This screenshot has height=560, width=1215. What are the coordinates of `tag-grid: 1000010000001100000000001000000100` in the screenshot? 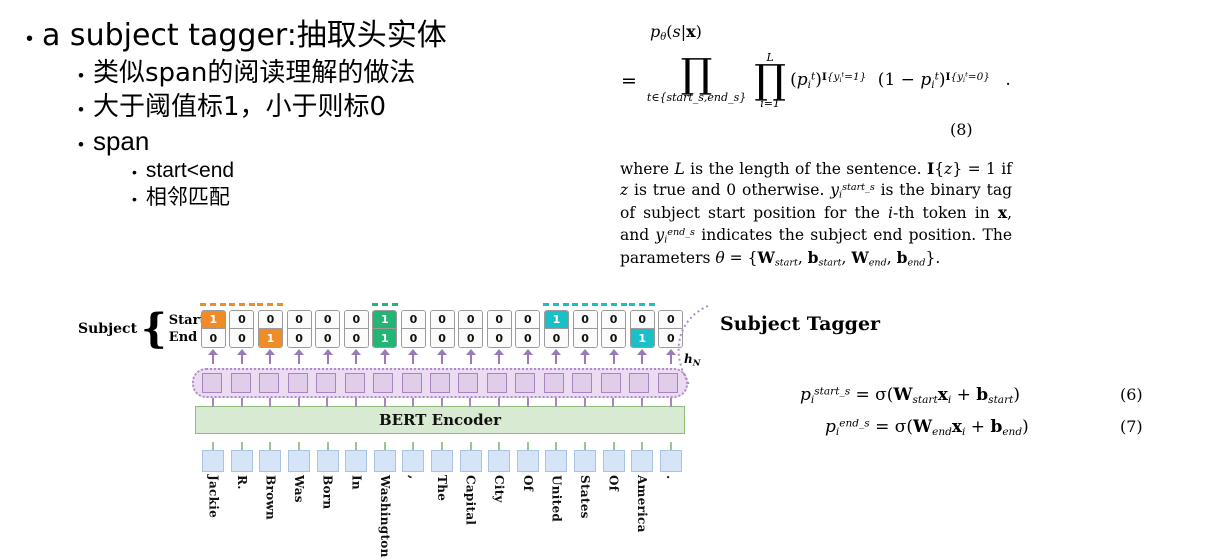 It's located at (442, 333).